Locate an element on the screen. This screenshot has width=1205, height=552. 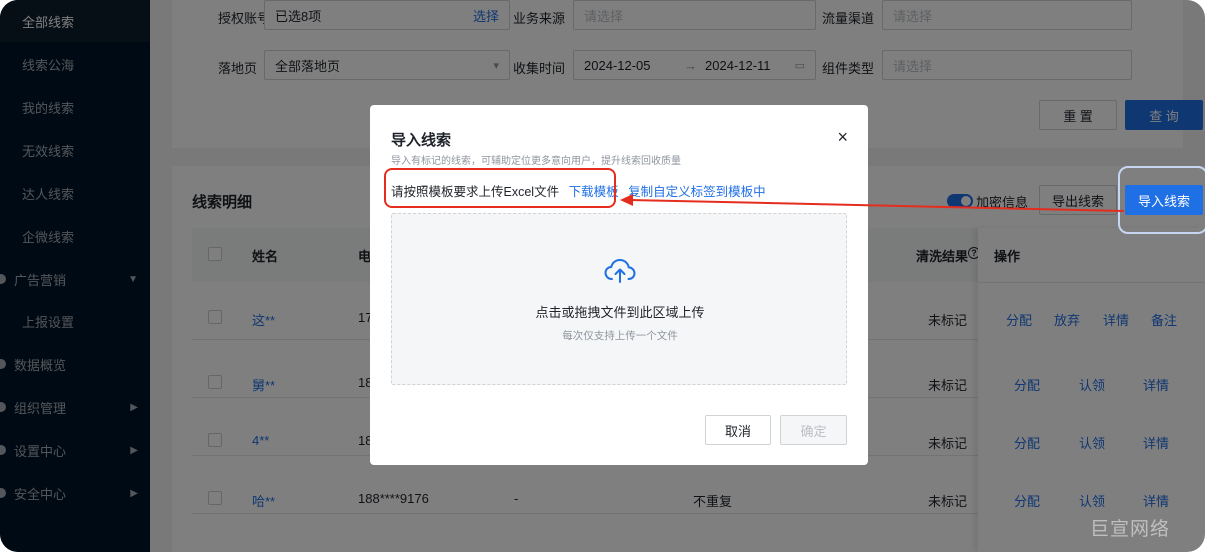
confirm-button: 确定 is located at coordinates (813, 430).